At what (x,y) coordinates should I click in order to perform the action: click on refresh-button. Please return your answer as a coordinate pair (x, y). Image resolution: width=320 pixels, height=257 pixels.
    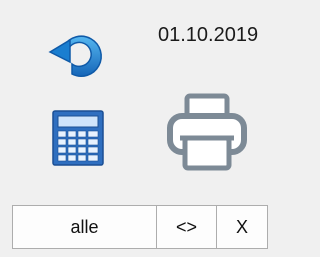
    Looking at the image, I should click on (78, 52).